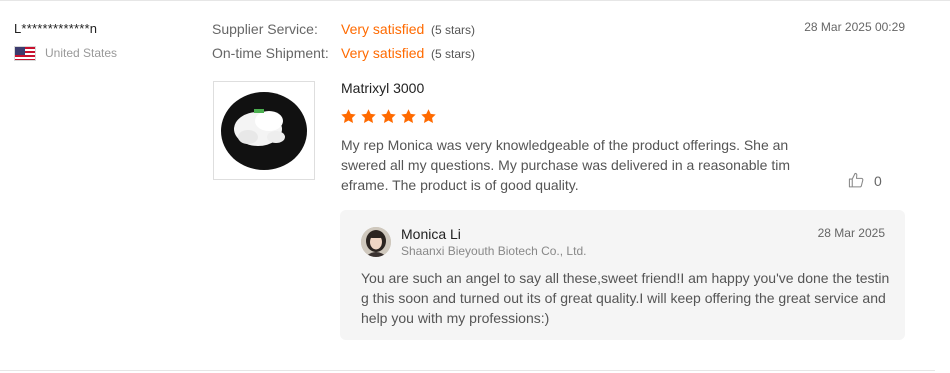  Describe the element at coordinates (265, 29) in the screenshot. I see `supplier-service-label: Supplier Service:` at that location.